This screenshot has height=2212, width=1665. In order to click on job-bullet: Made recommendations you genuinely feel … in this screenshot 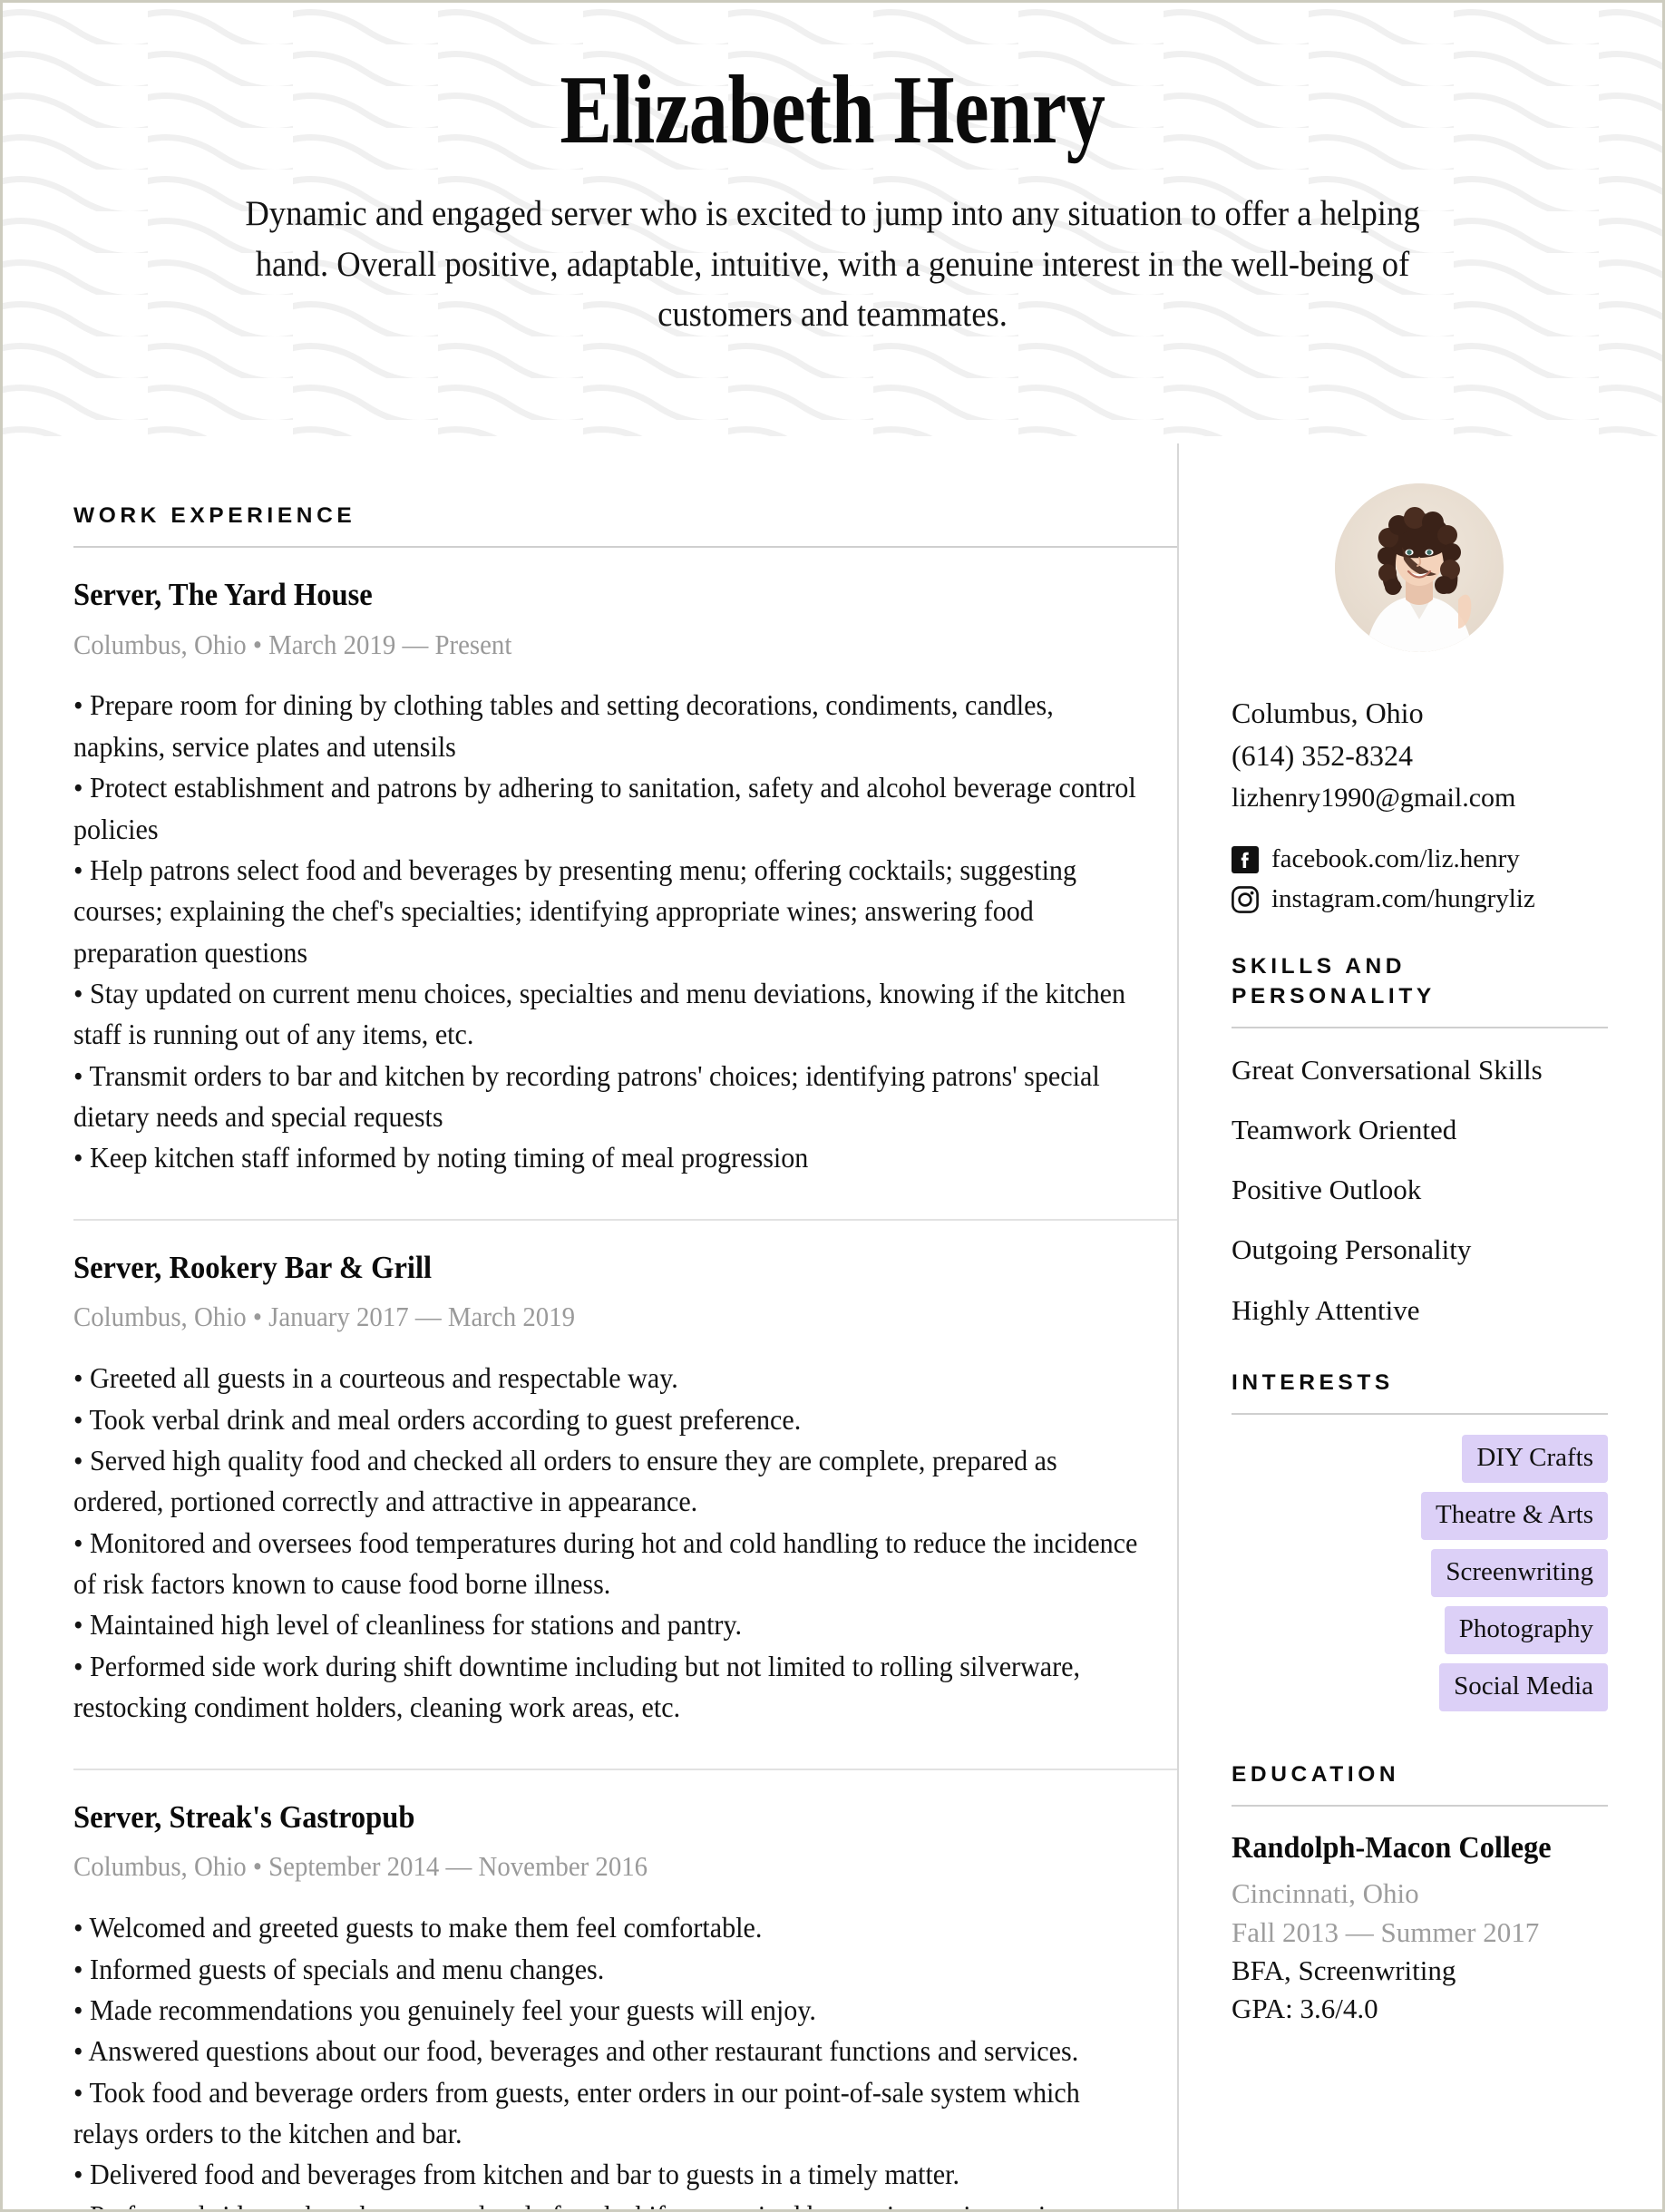, I will do `click(606, 2011)`.